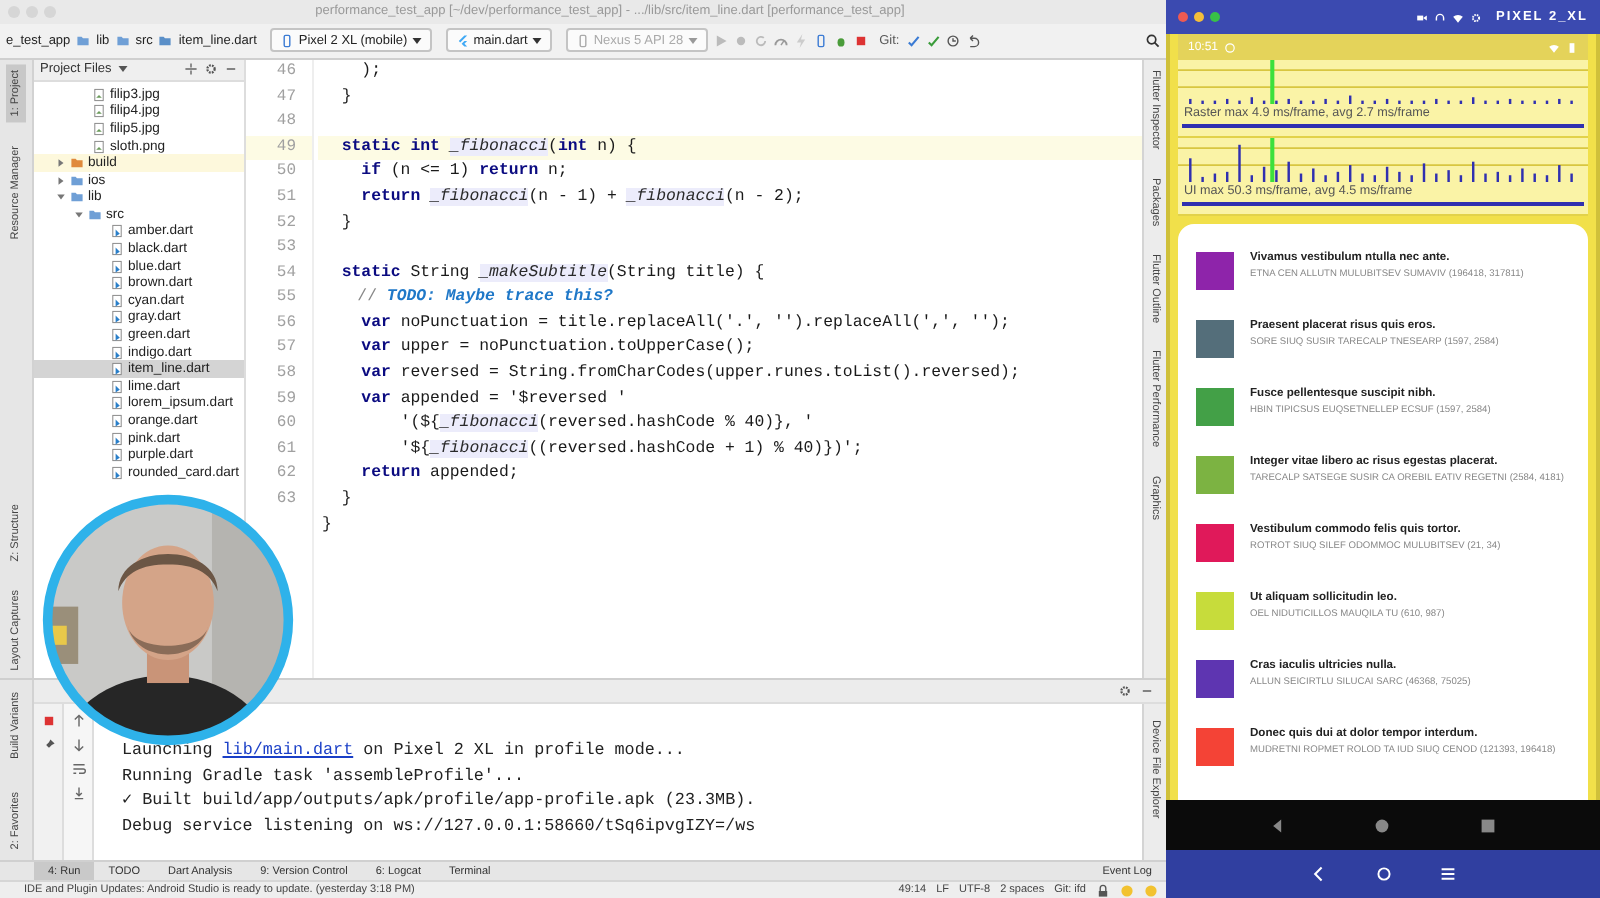  Describe the element at coordinates (439, 473) in the screenshot. I see `code-line: return appended;` at that location.